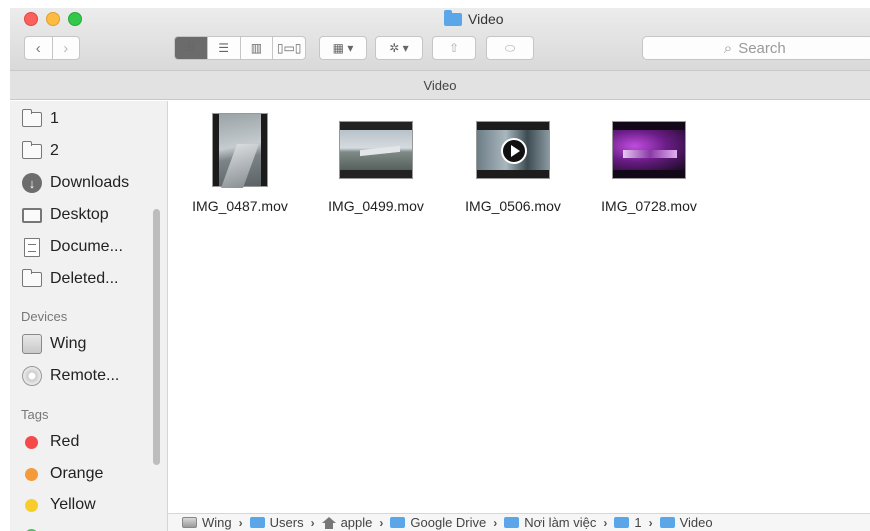 This screenshot has width=870, height=531. What do you see at coordinates (765, 48) in the screenshot?
I see `search-input` at bounding box center [765, 48].